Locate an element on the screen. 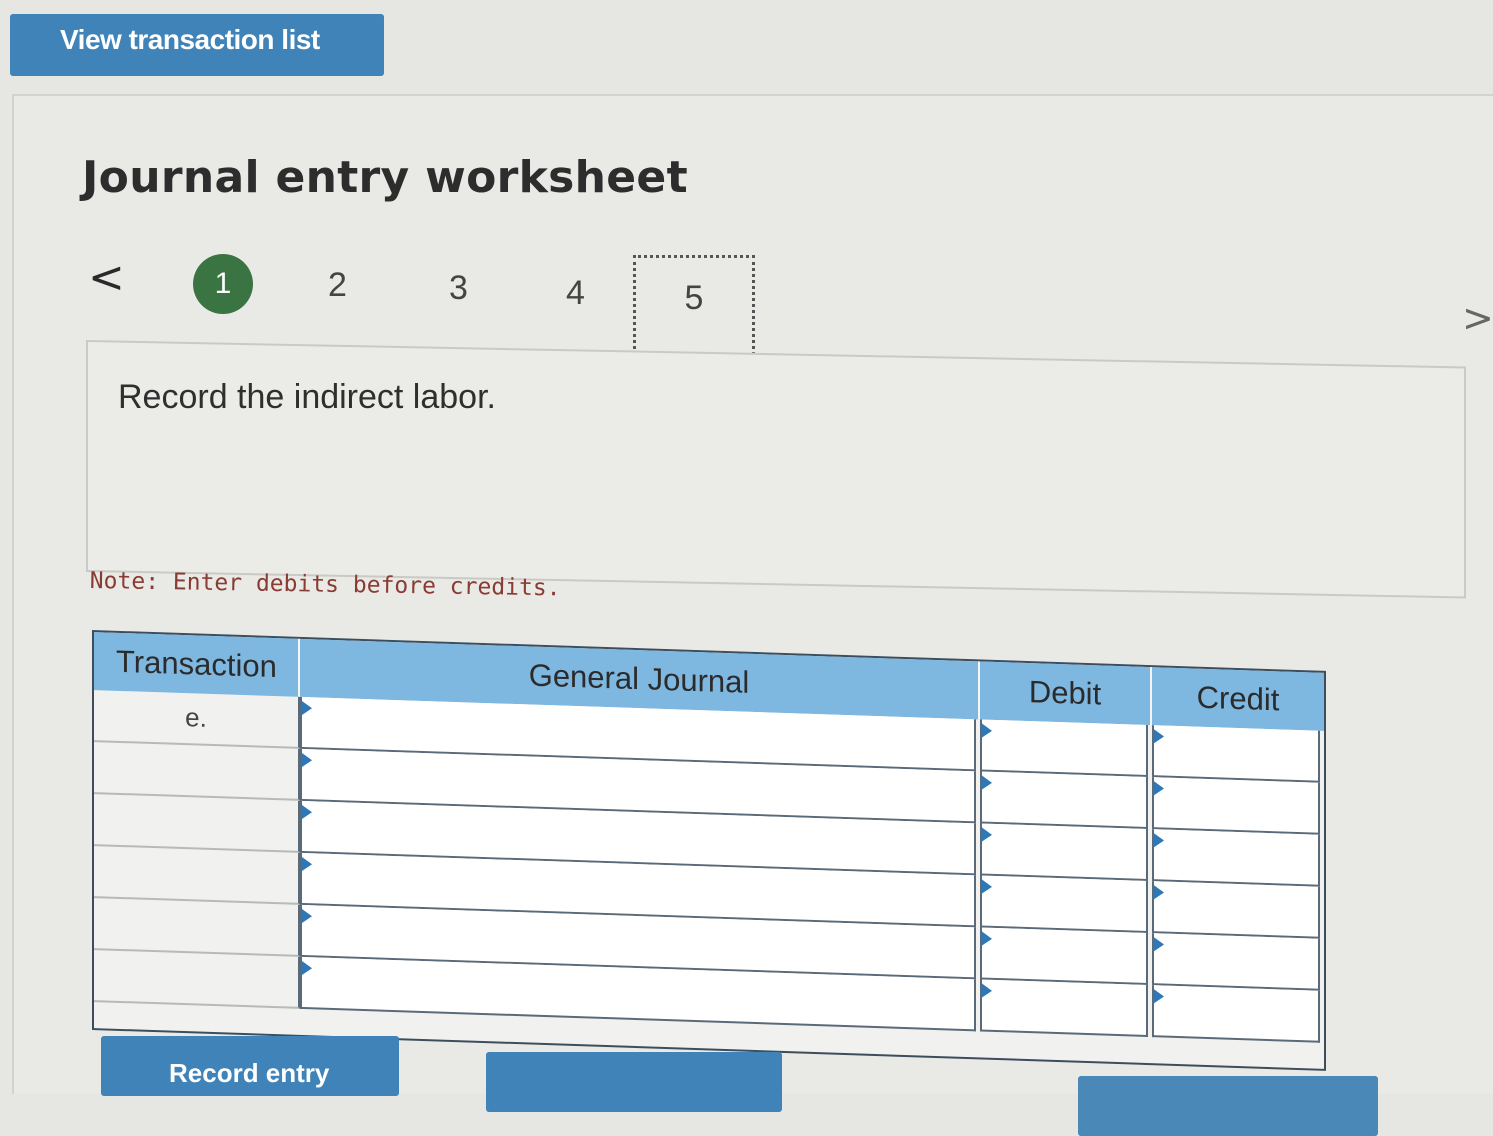  step-5-button: 5 is located at coordinates (694, 308).